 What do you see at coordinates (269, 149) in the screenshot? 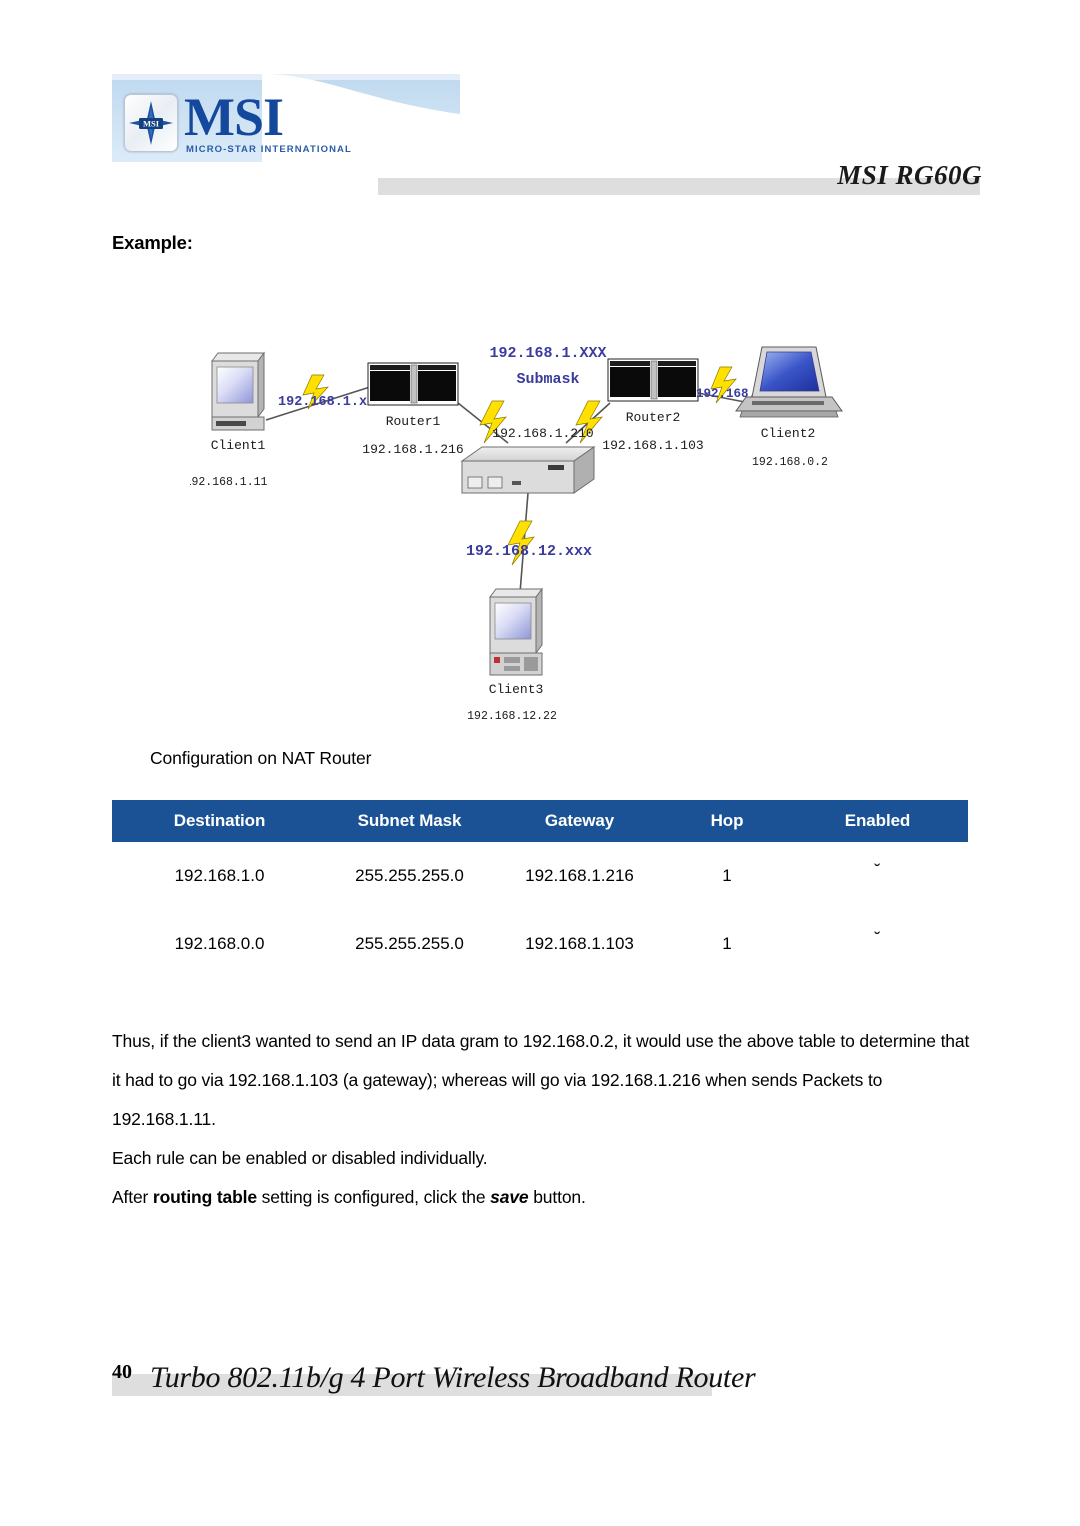
I see `logo-tagline: MICRO-STAR INTERNATIONAL` at bounding box center [269, 149].